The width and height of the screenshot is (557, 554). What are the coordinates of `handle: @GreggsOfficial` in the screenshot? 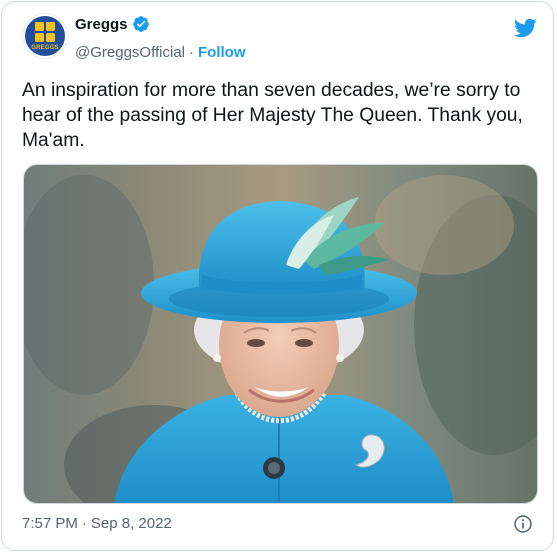 It's located at (130, 52).